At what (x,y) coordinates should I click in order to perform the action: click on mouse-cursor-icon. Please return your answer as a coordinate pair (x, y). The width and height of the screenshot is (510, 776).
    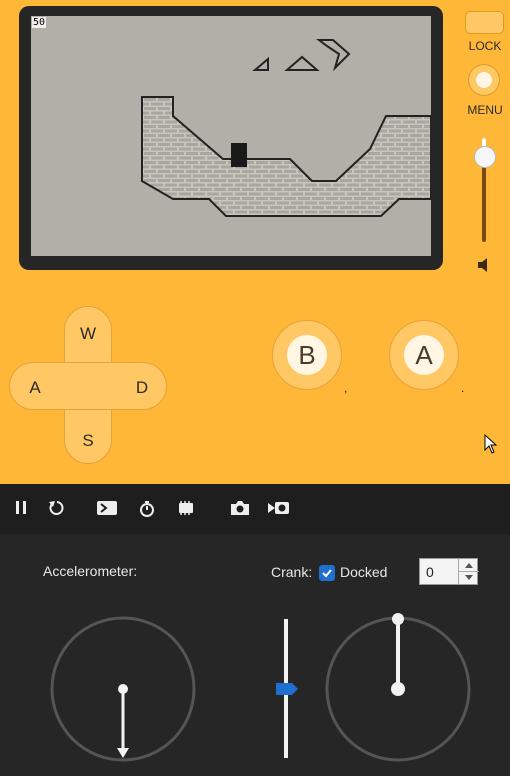
    Looking at the image, I should click on (491, 443).